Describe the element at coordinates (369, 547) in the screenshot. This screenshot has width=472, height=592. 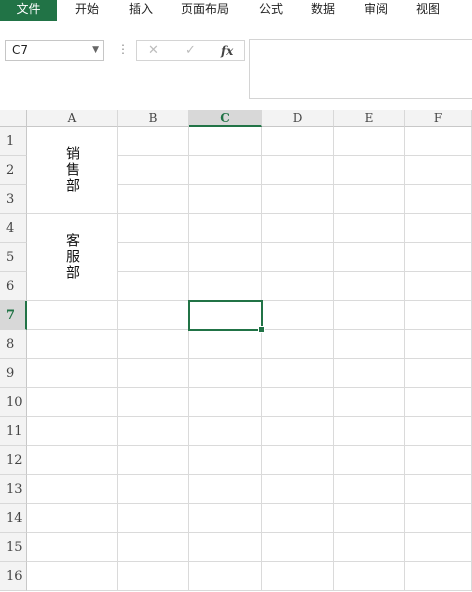
I see `cell-e15` at that location.